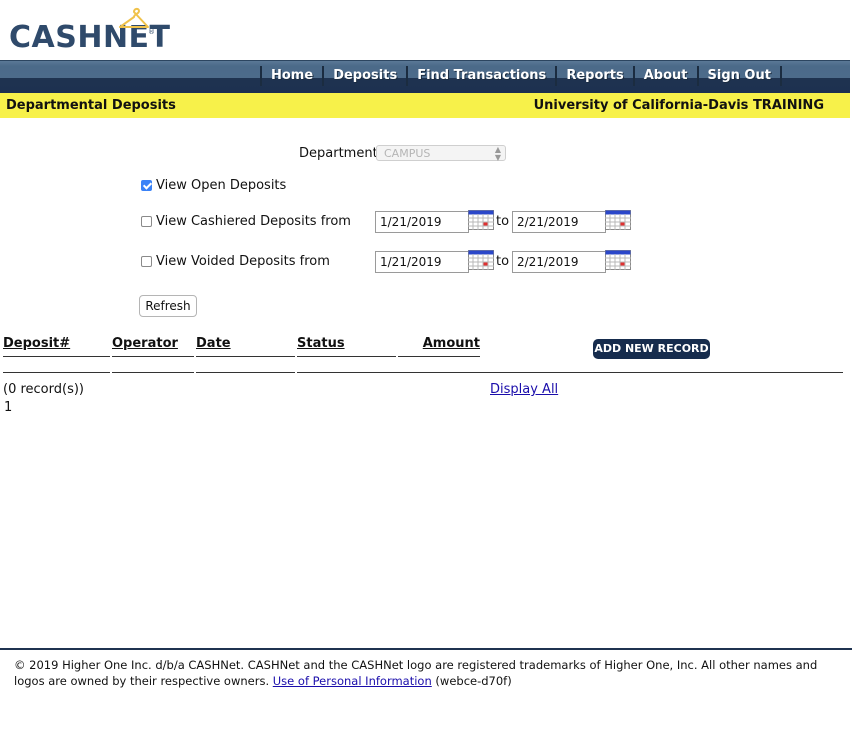  I want to click on column-header-operator: Operator, so click(153, 346).